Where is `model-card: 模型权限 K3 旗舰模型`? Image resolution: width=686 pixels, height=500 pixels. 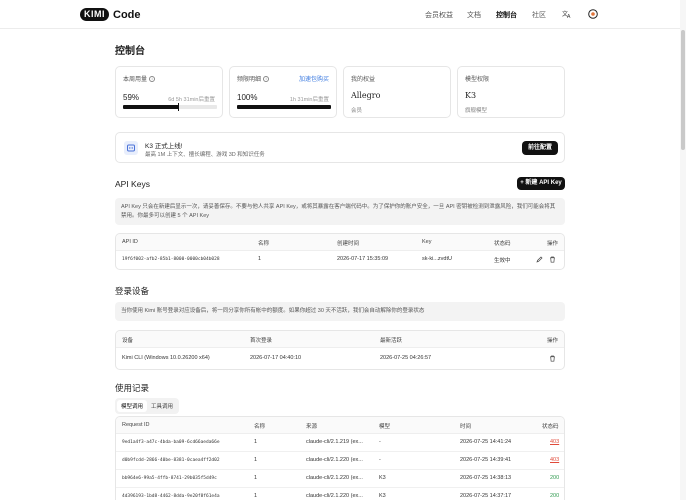
model-card: 模型权限 K3 旗舰模型 is located at coordinates (511, 92).